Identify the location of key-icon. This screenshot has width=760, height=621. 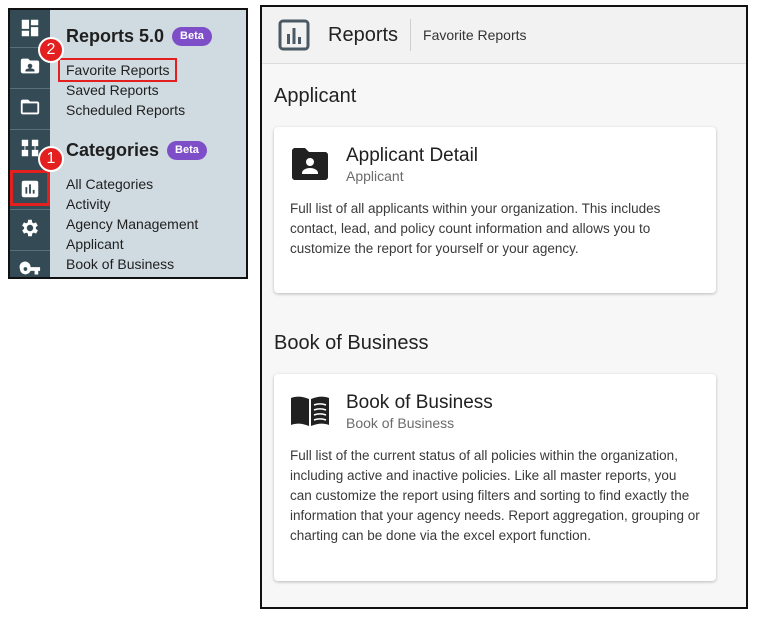
(30, 267).